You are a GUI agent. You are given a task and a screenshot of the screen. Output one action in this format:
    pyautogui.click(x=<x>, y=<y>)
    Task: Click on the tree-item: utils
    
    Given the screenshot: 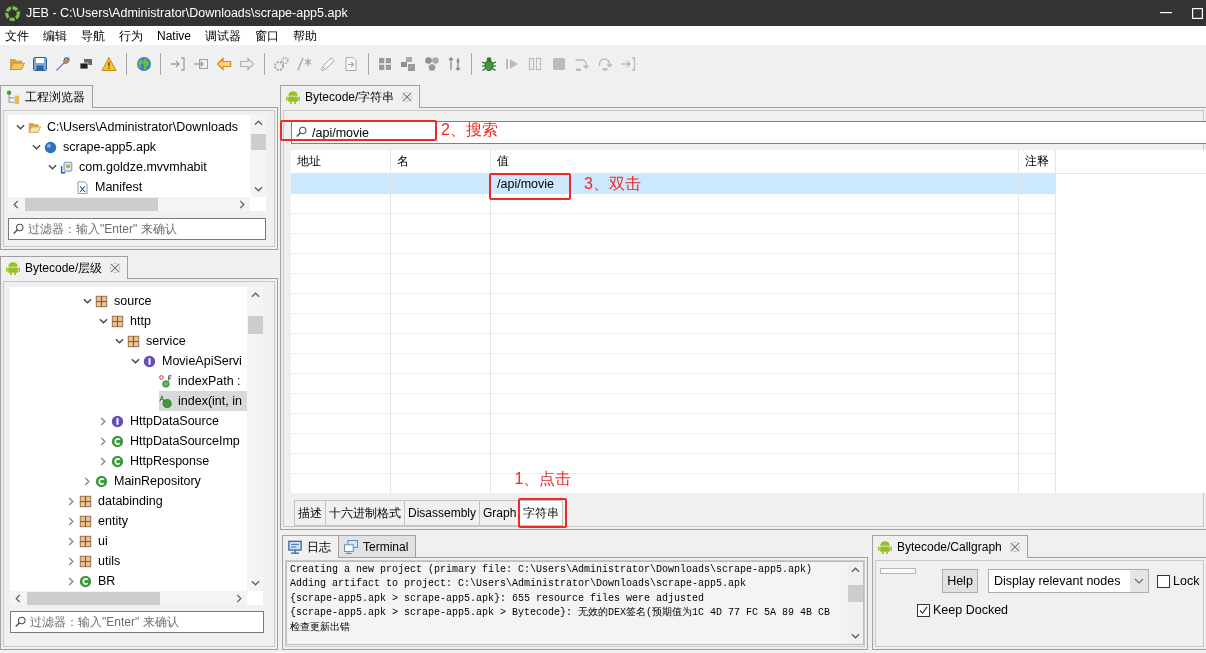 What is the action you would take?
    pyautogui.click(x=101, y=561)
    